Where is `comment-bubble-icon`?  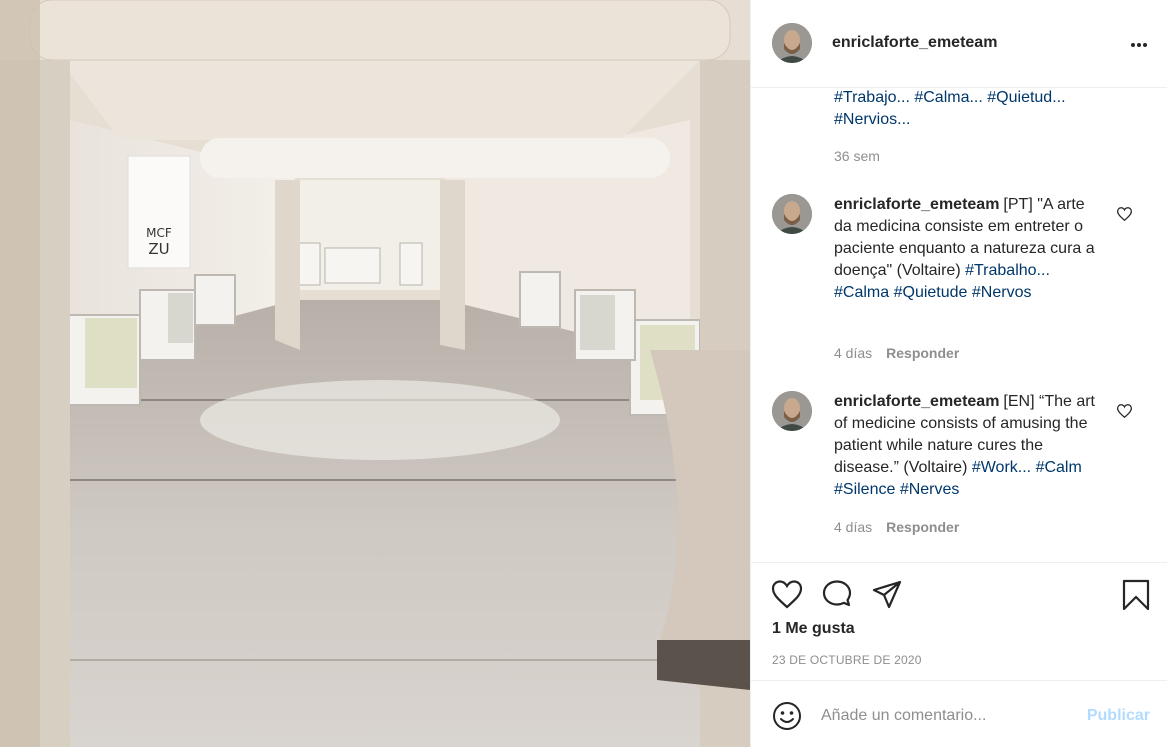
comment-bubble-icon is located at coordinates (837, 595).